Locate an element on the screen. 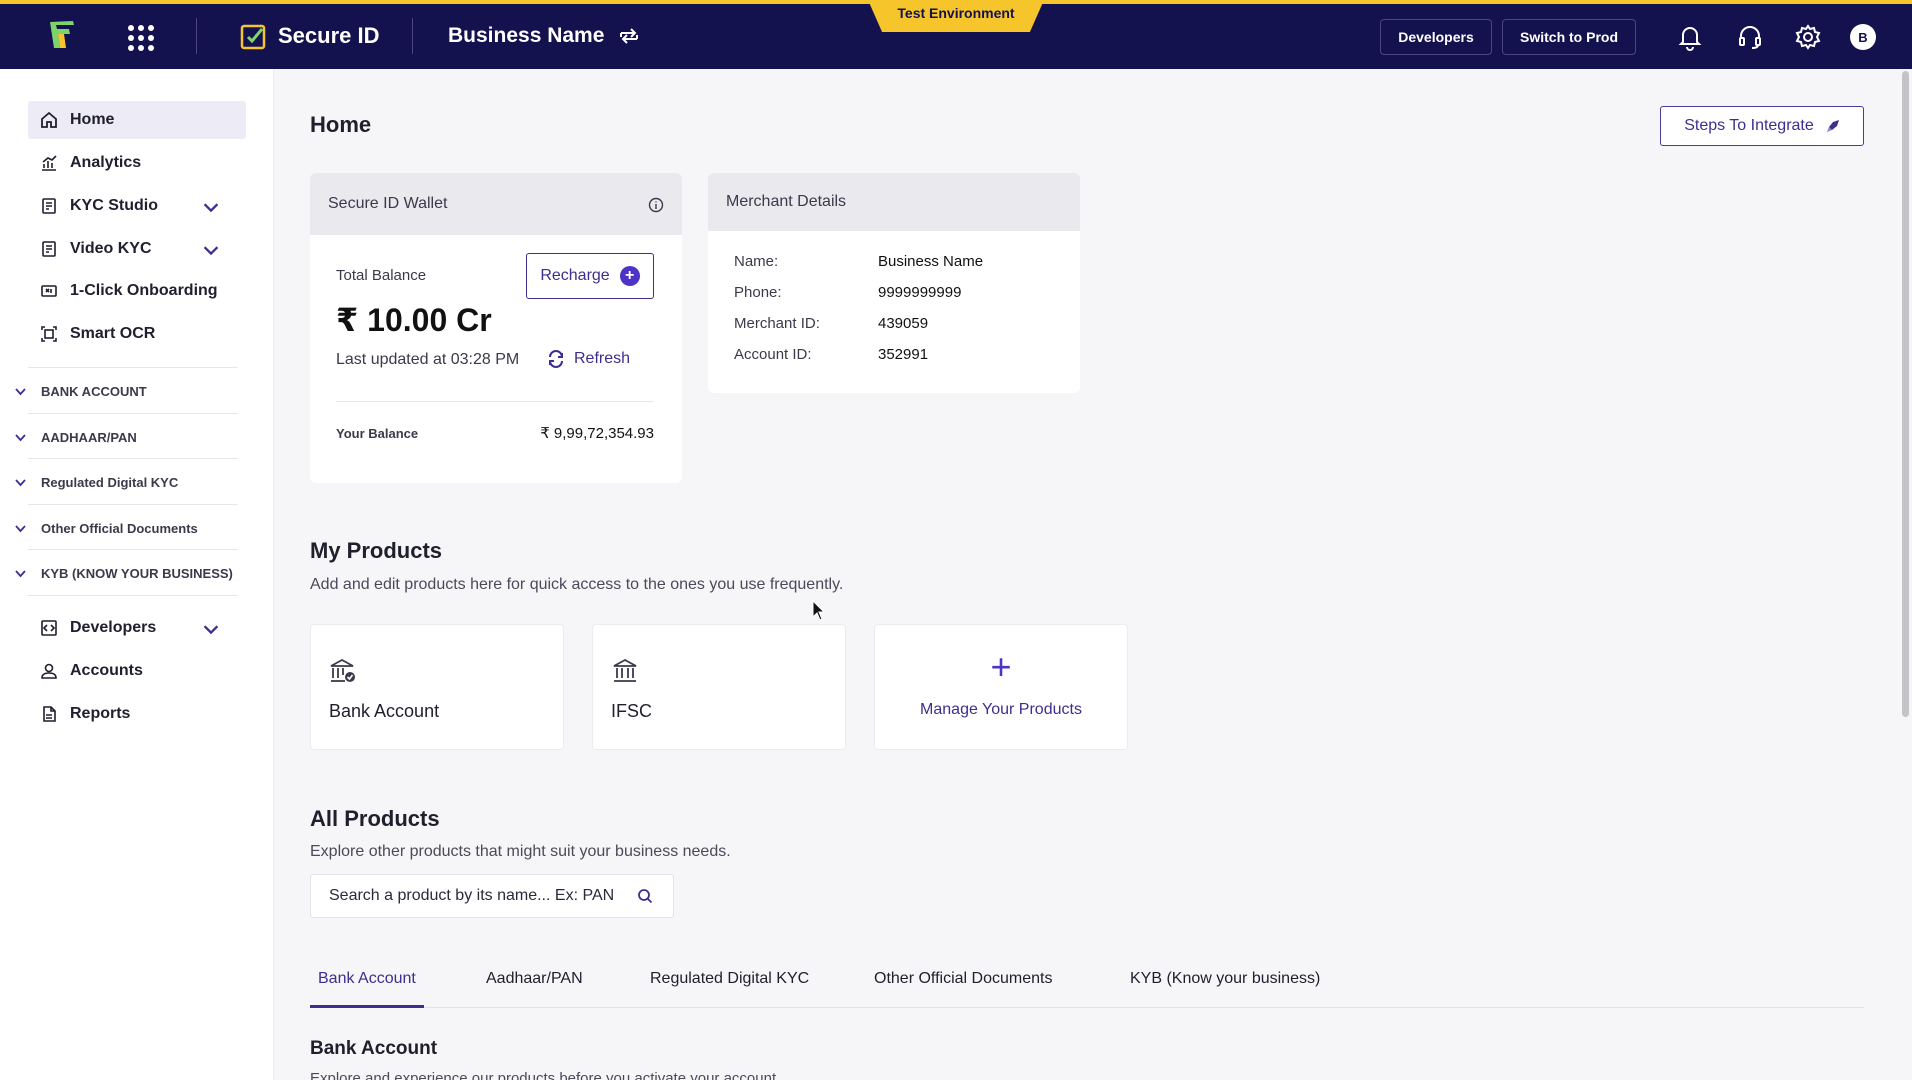  product-card-ifsc: IFSC is located at coordinates (719, 687).